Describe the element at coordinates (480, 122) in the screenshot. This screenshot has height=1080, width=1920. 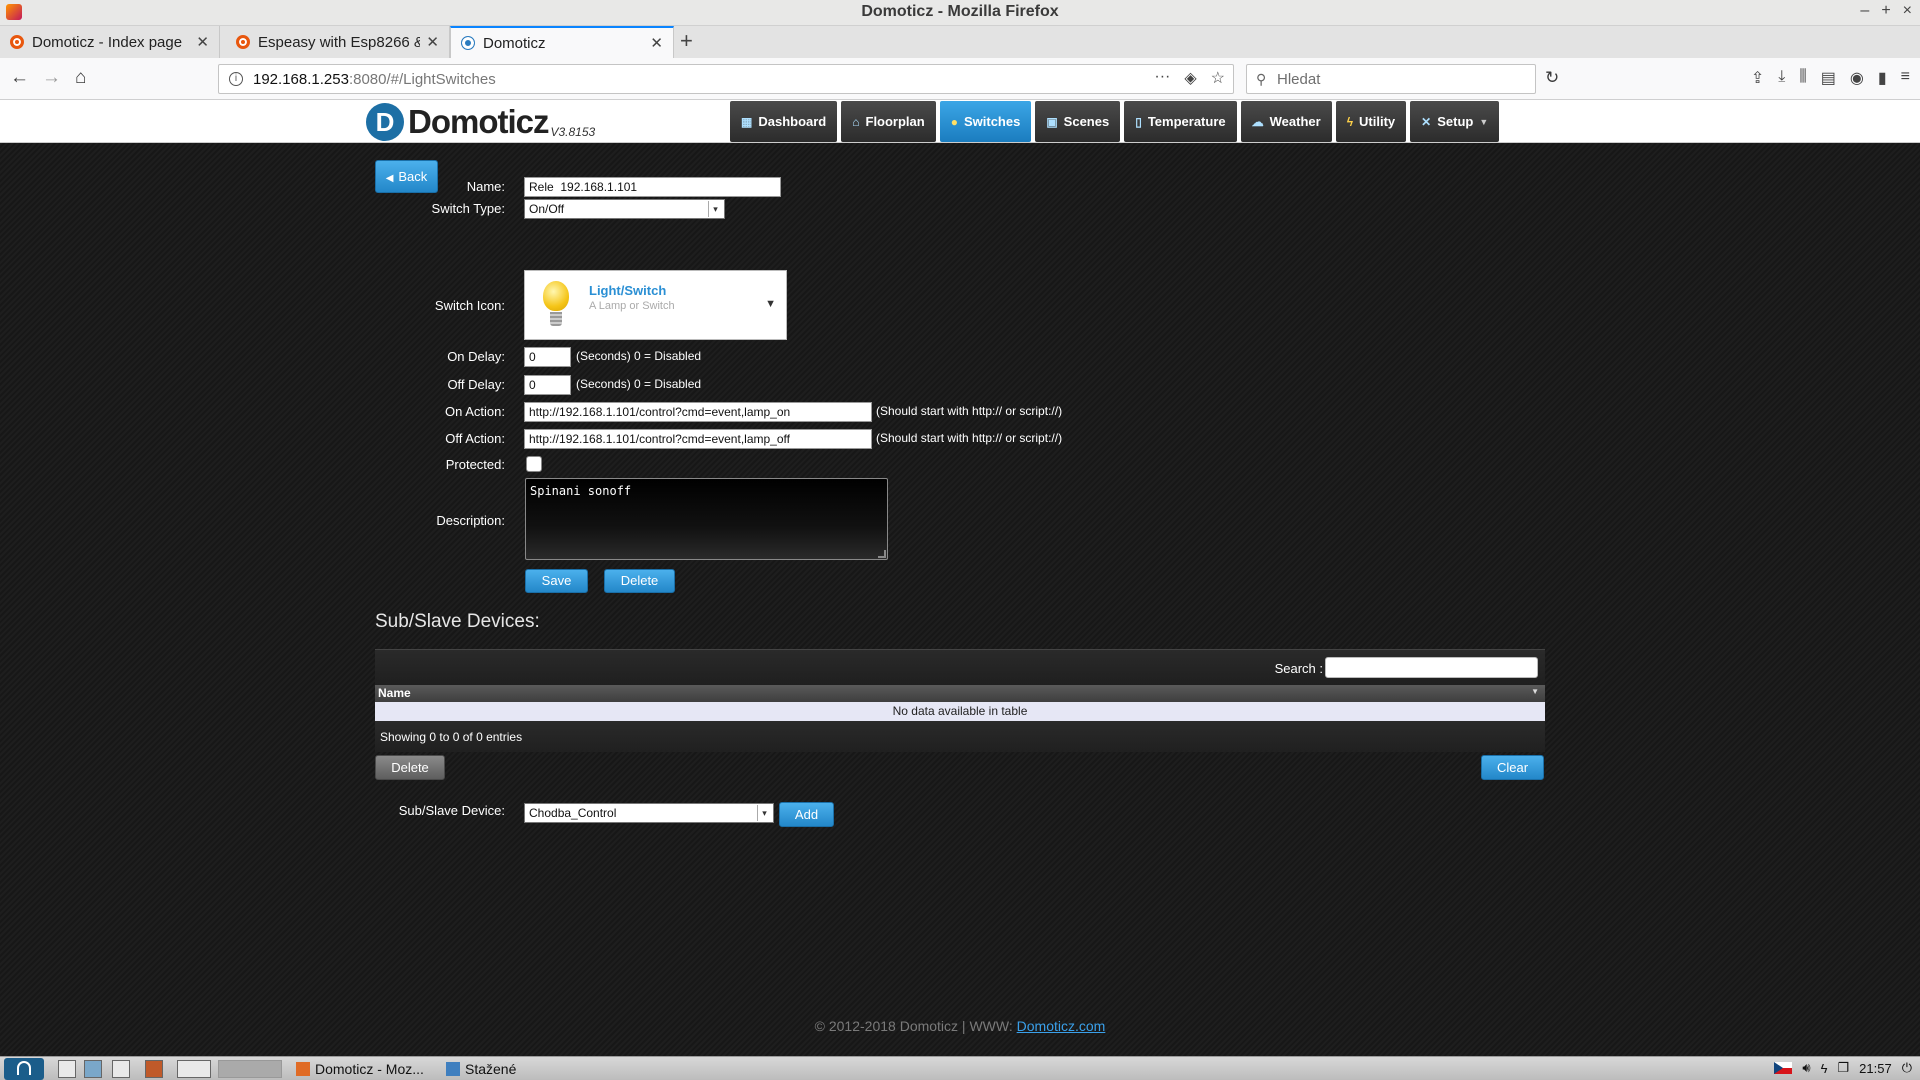
I see `domoticz-logo: D Domoticz V3.8153` at that location.